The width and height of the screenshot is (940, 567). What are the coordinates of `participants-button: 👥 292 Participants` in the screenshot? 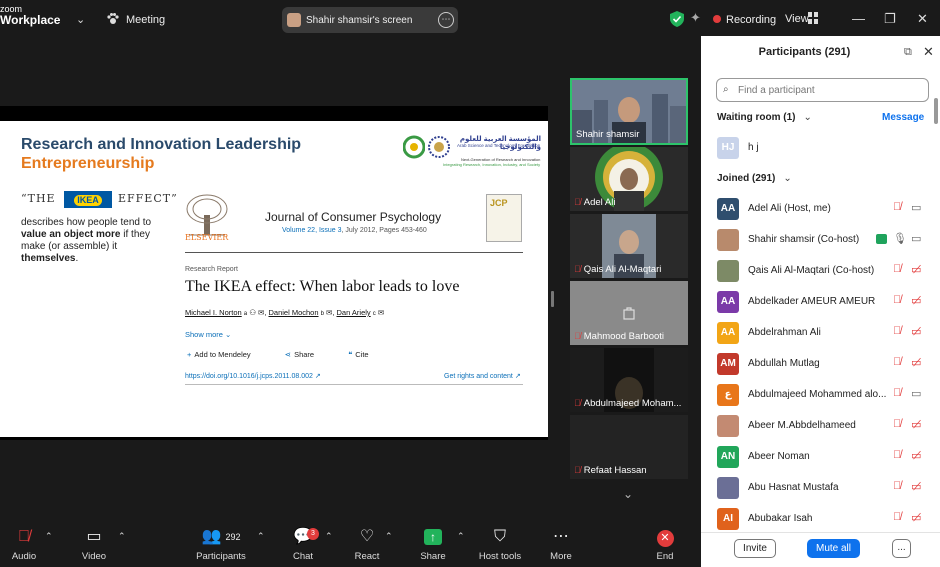 It's located at (221, 541).